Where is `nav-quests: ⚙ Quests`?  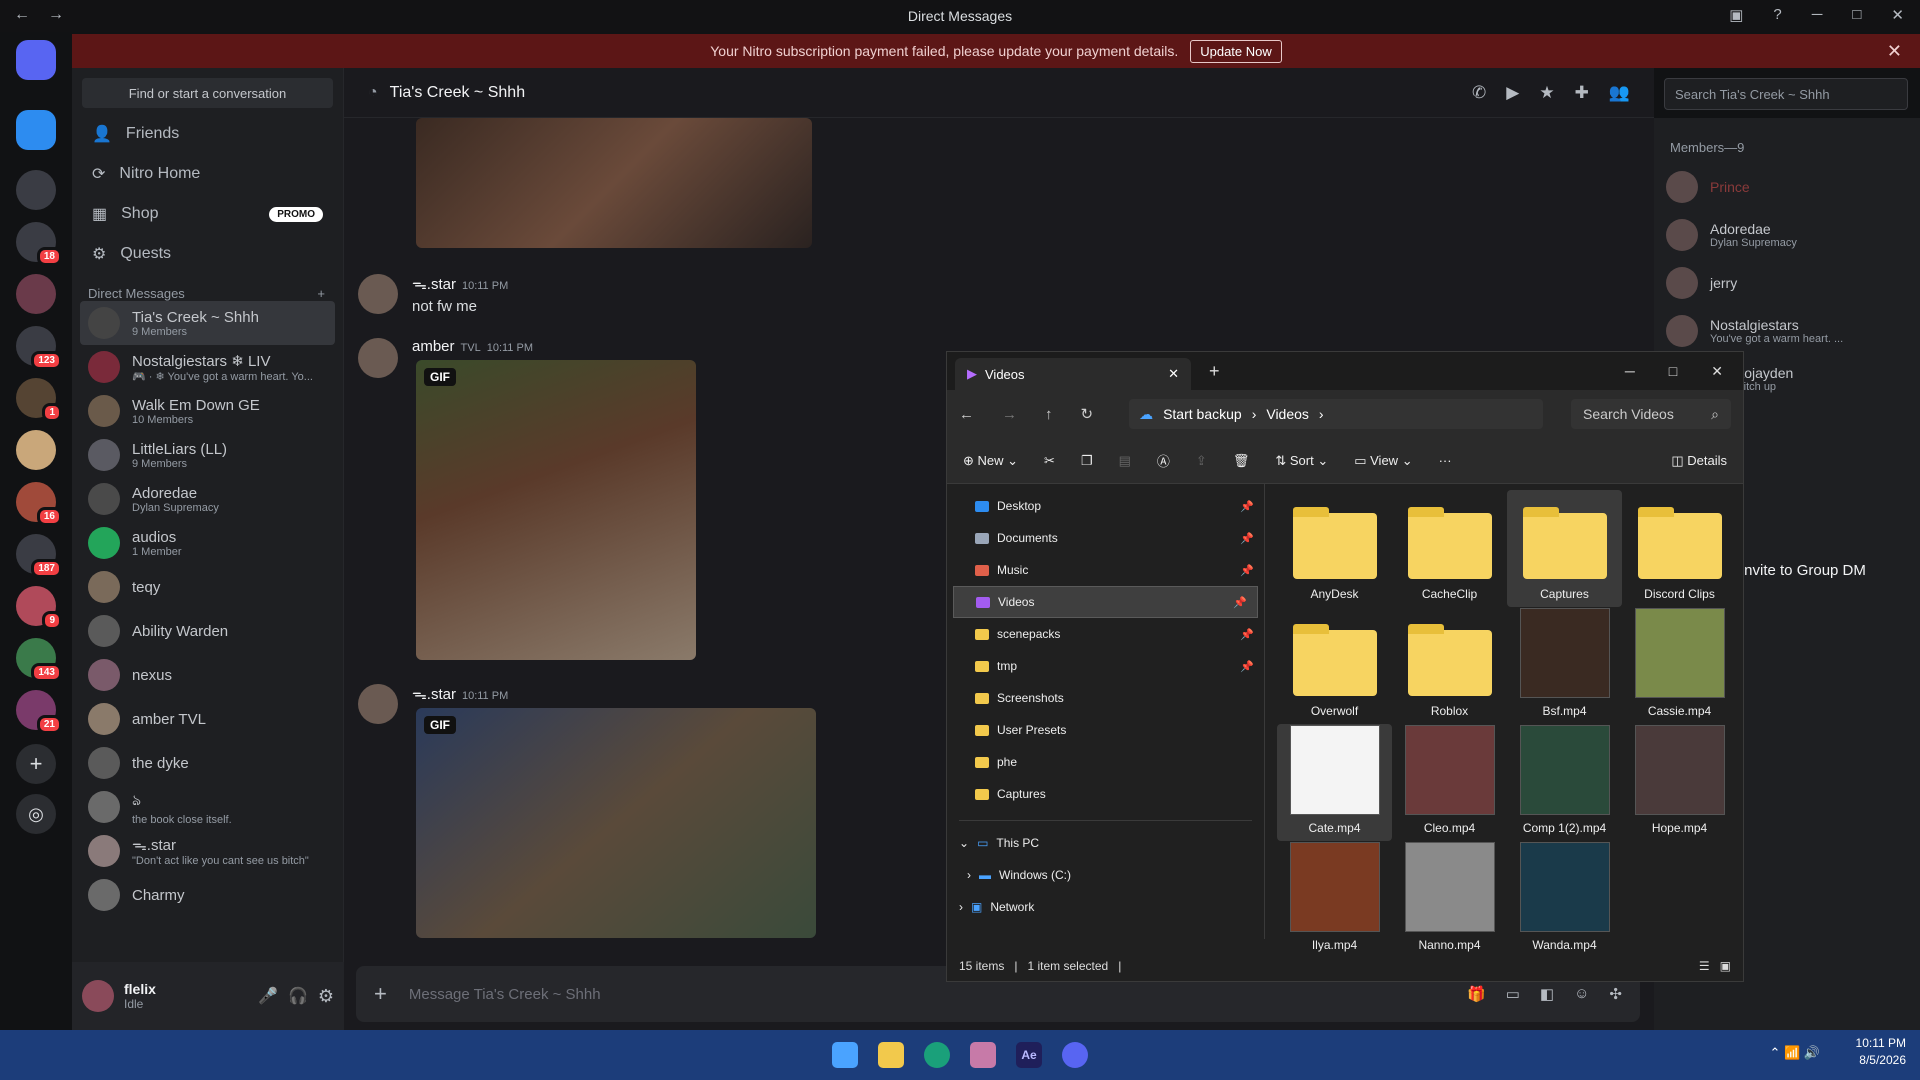
nav-quests: ⚙ Quests is located at coordinates (207, 254).